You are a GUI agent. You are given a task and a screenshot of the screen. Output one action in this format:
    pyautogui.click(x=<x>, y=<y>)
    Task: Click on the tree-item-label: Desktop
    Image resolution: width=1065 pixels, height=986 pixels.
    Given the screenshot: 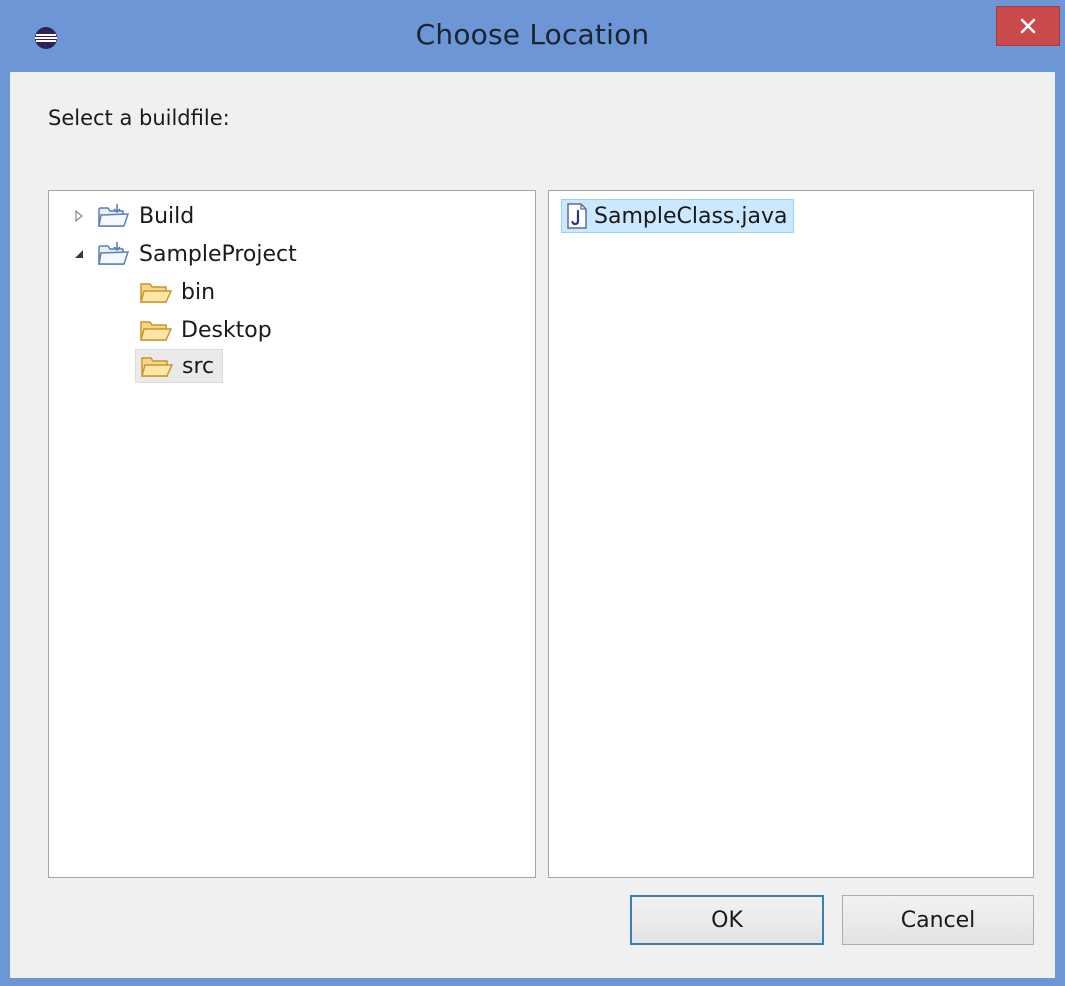 What is the action you would take?
    pyautogui.click(x=226, y=330)
    